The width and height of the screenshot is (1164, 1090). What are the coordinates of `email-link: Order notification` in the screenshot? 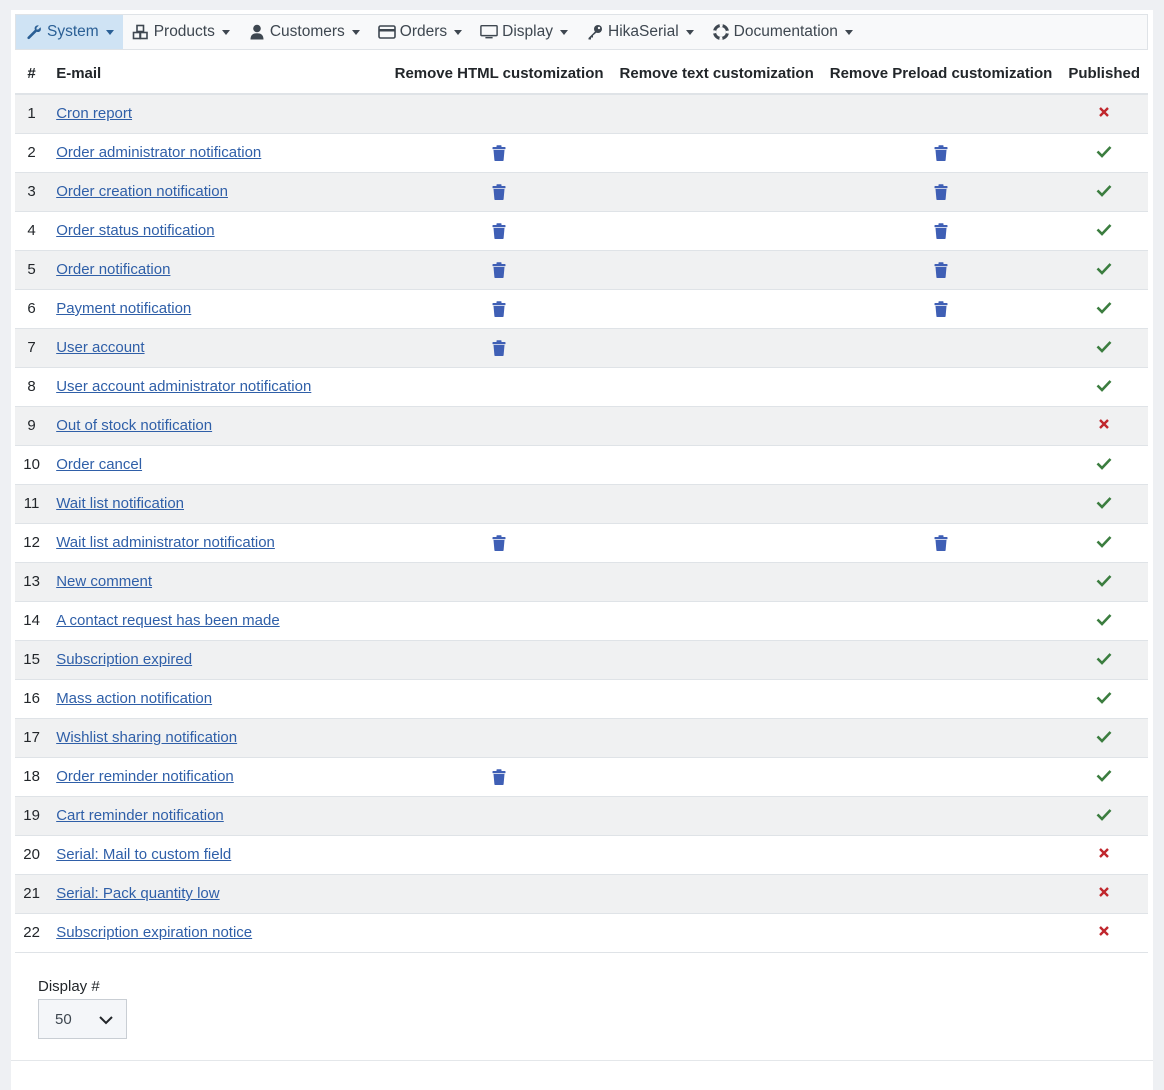 It's located at (113, 269).